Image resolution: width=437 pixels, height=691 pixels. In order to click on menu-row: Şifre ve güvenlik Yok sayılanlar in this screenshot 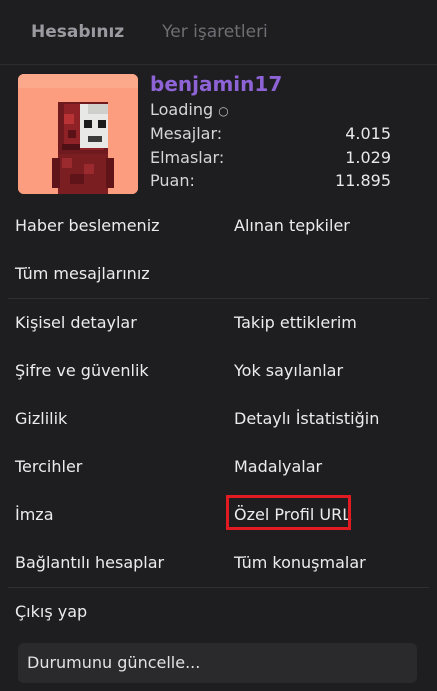, I will do `click(218, 371)`.